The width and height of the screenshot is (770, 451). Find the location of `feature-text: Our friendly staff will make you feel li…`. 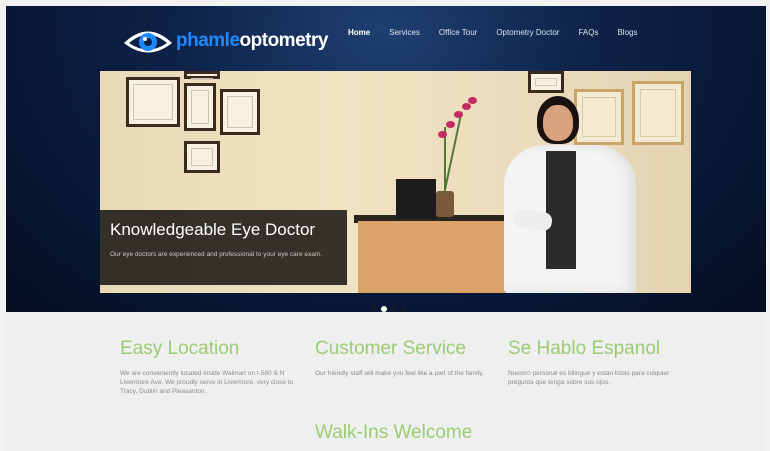

feature-text: Our friendly staff will make you feel li… is located at coordinates (399, 373).